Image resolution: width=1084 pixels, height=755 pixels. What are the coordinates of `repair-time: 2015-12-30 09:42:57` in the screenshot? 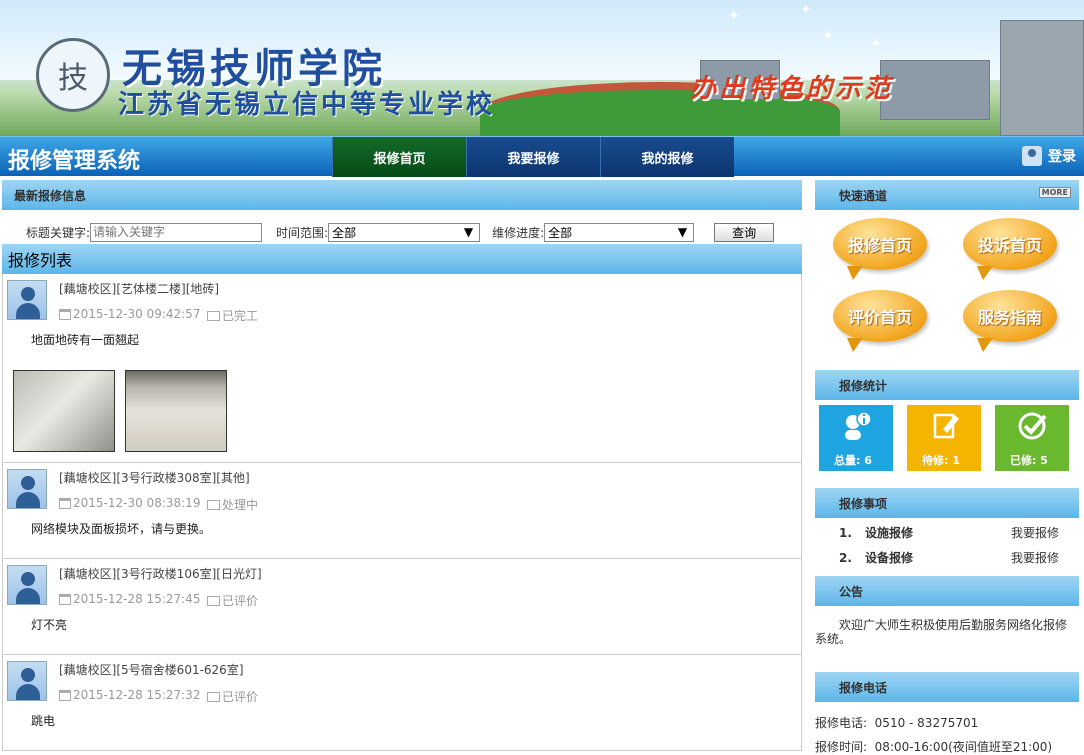 It's located at (129, 314).